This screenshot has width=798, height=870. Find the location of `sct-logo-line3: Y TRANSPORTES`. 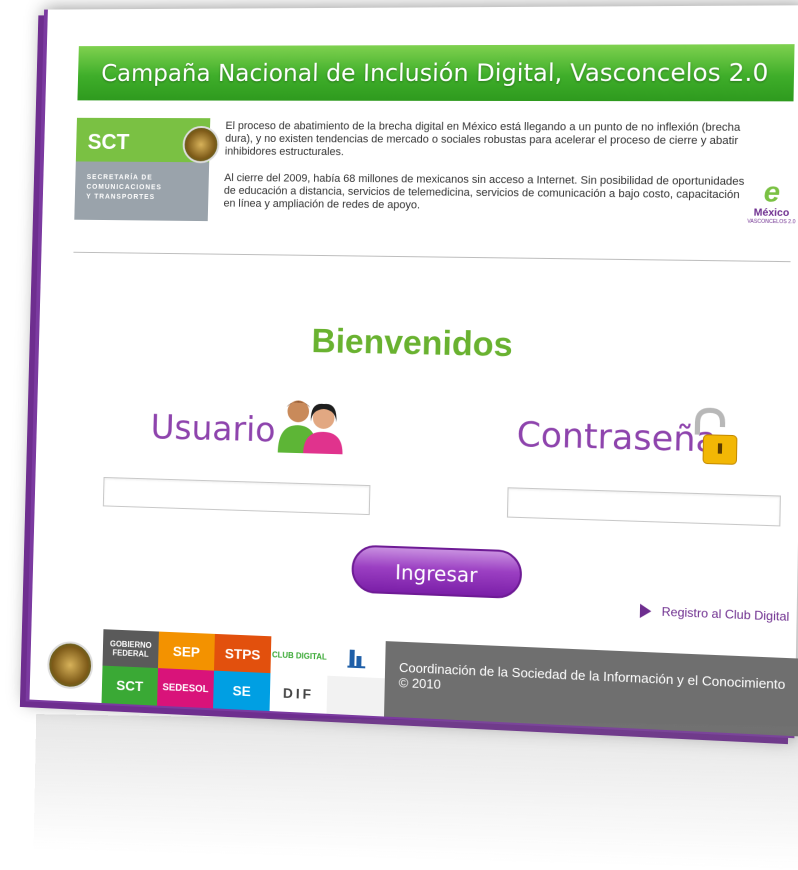

sct-logo-line3: Y TRANSPORTES is located at coordinates (121, 197).